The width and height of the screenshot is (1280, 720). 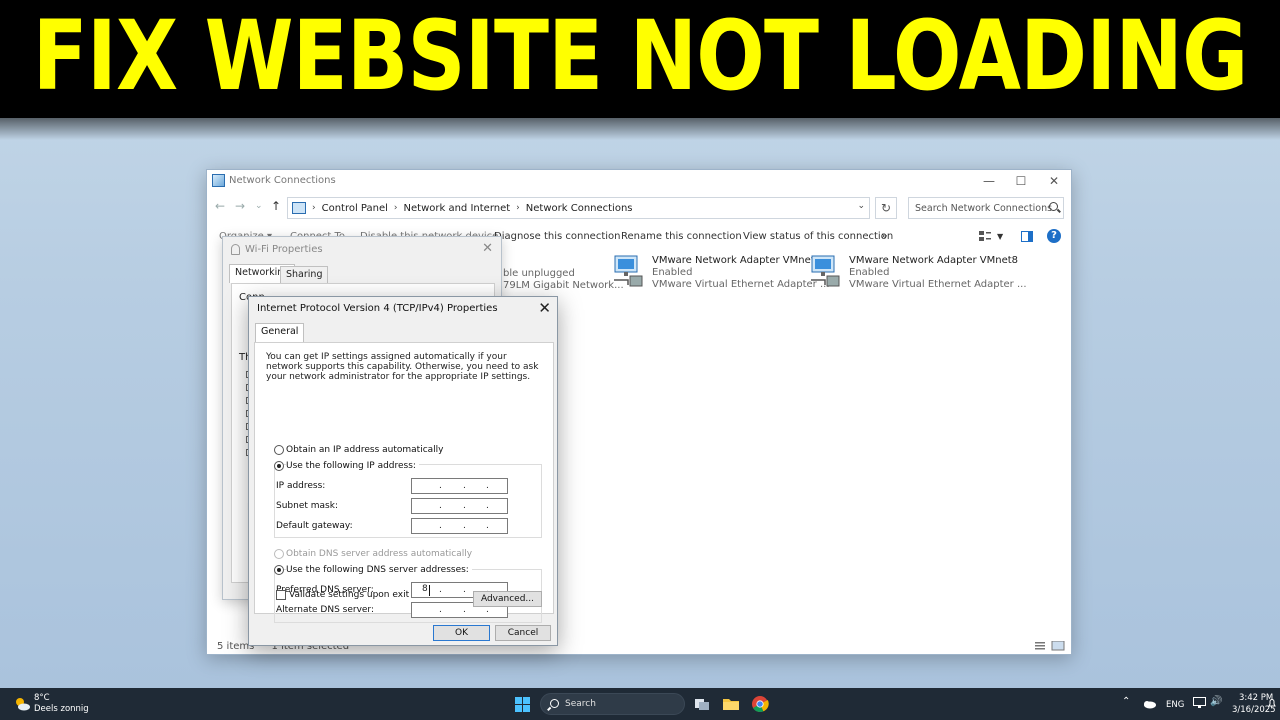 What do you see at coordinates (522, 704) in the screenshot?
I see `start-button` at bounding box center [522, 704].